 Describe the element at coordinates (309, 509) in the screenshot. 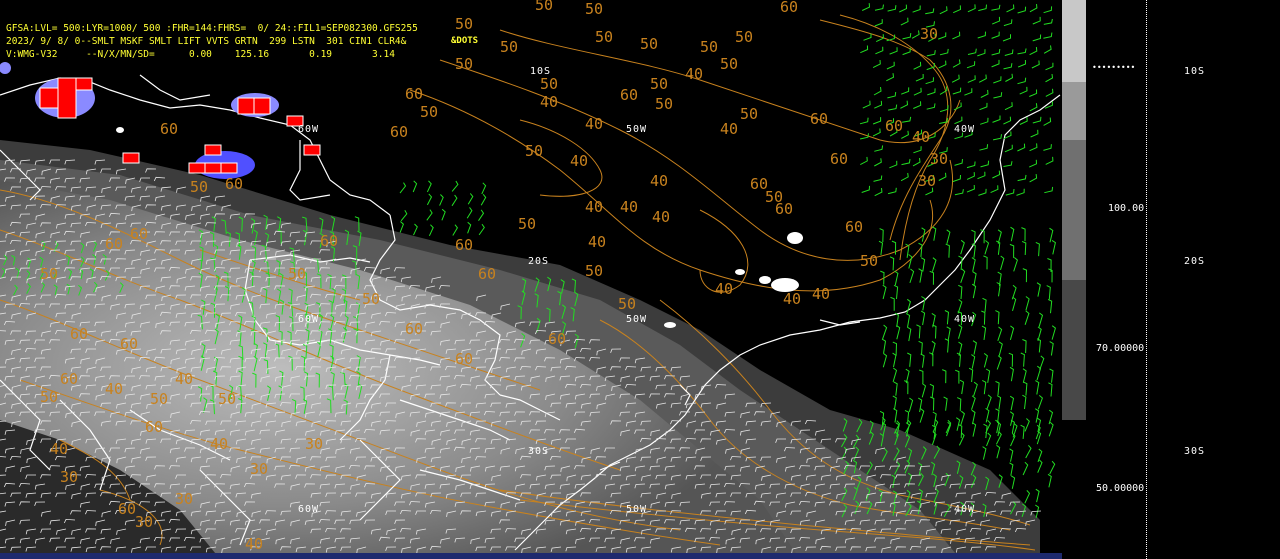

I see `grid-label-60w-south: 60W` at that location.